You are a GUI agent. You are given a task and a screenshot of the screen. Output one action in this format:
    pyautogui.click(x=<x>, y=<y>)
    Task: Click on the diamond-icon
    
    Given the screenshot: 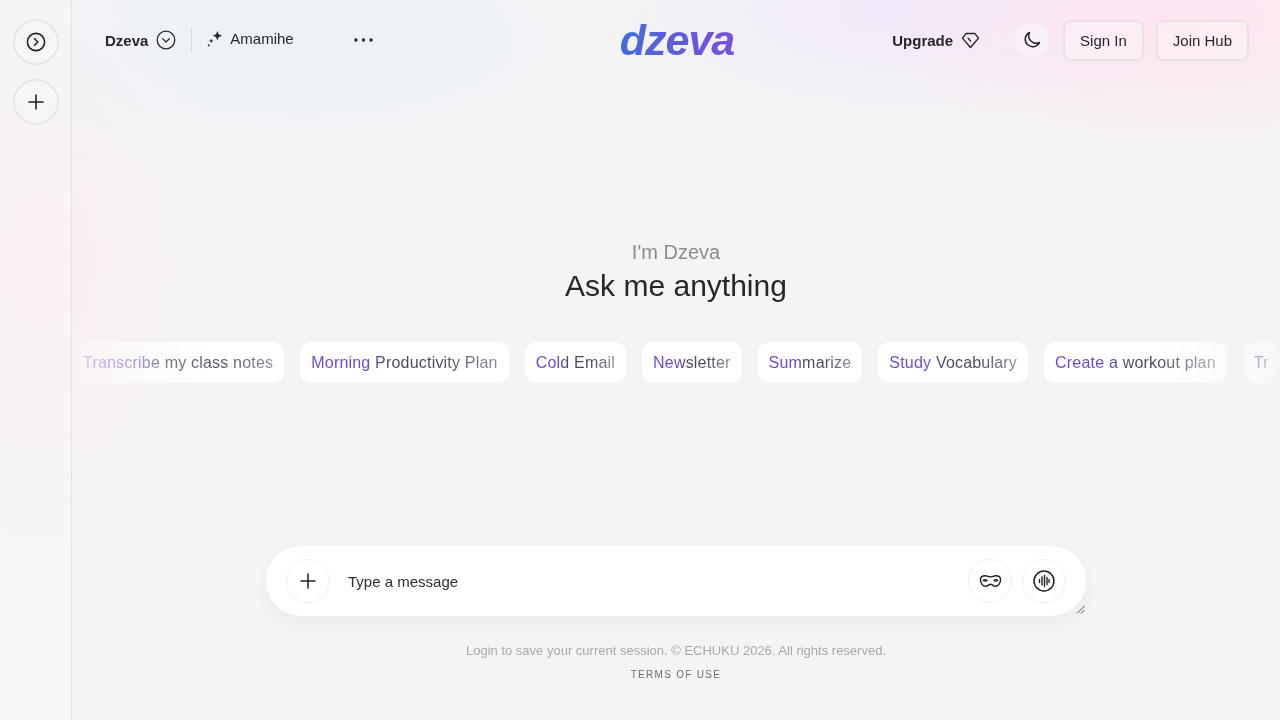 What is the action you would take?
    pyautogui.click(x=971, y=40)
    